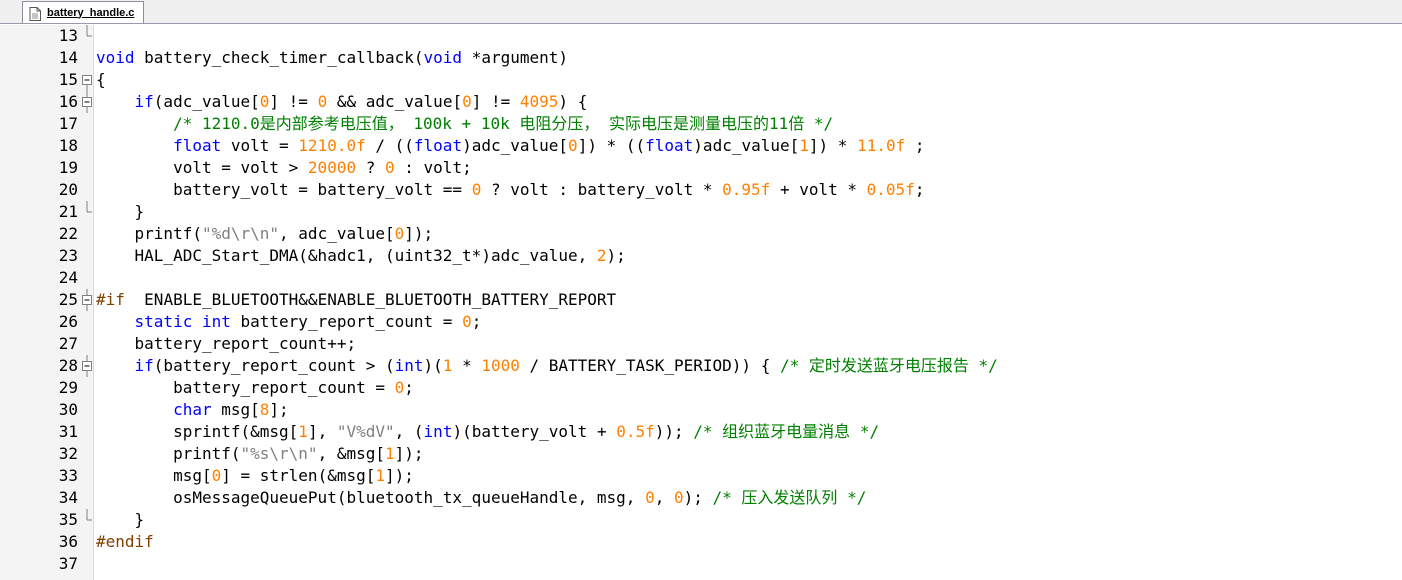 The width and height of the screenshot is (1402, 580). What do you see at coordinates (701, 542) in the screenshot?
I see `code-line: 36 #endif` at bounding box center [701, 542].